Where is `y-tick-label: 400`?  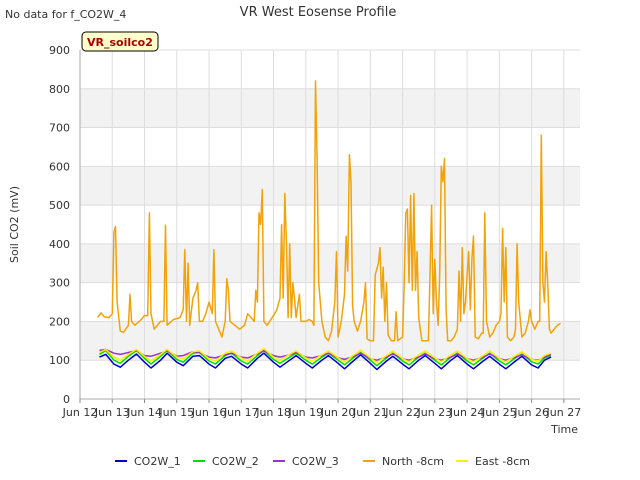 y-tick-label: 400 is located at coordinates (59, 244).